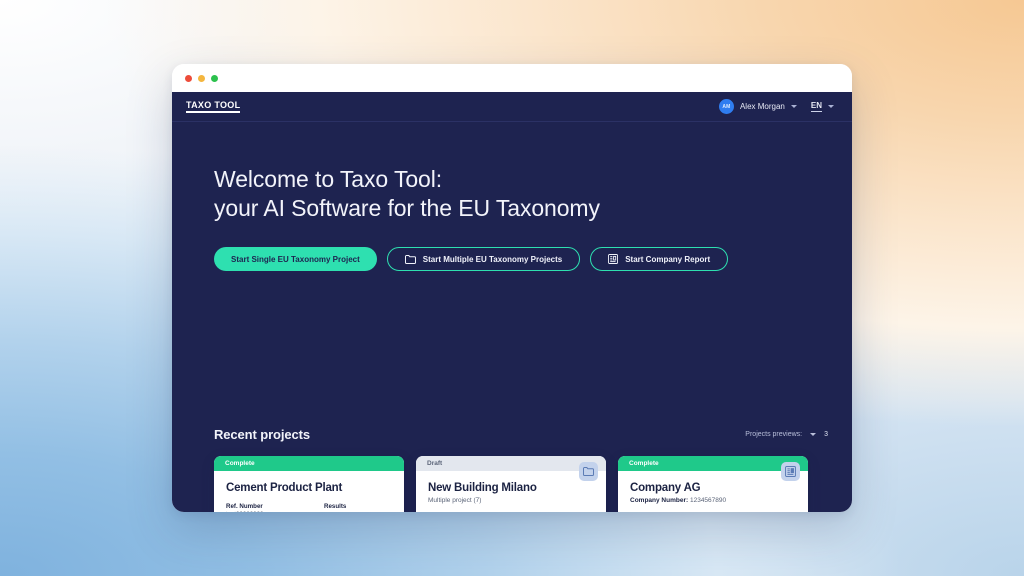  I want to click on minimize-window-button, so click(201, 78).